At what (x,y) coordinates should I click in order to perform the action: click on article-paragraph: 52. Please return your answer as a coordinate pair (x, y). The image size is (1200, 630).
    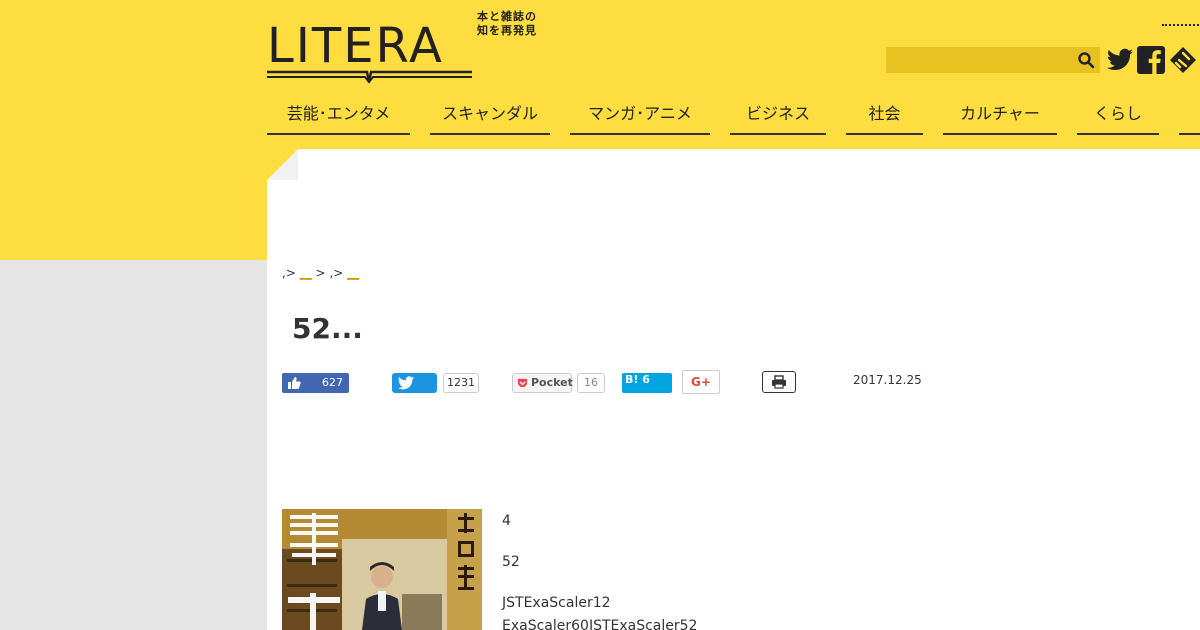
    Looking at the image, I should click on (511, 562).